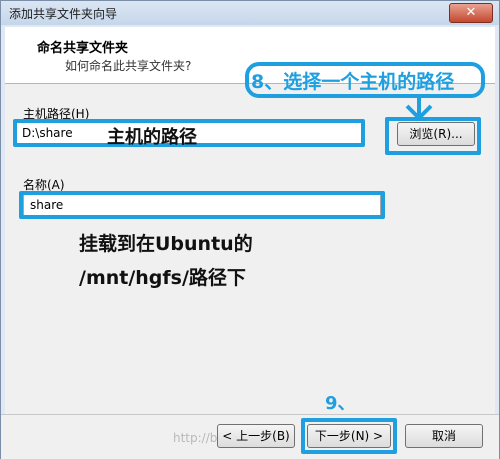  Describe the element at coordinates (250, 13) in the screenshot. I see `title-bar: 添加共享文件夹向导 ✕` at that location.